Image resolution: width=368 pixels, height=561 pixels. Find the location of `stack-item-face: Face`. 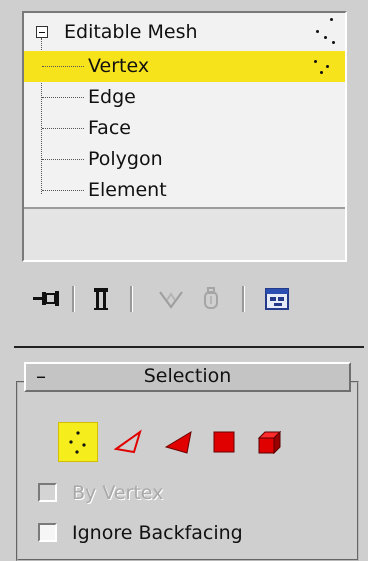

stack-item-face: Face is located at coordinates (184, 128).